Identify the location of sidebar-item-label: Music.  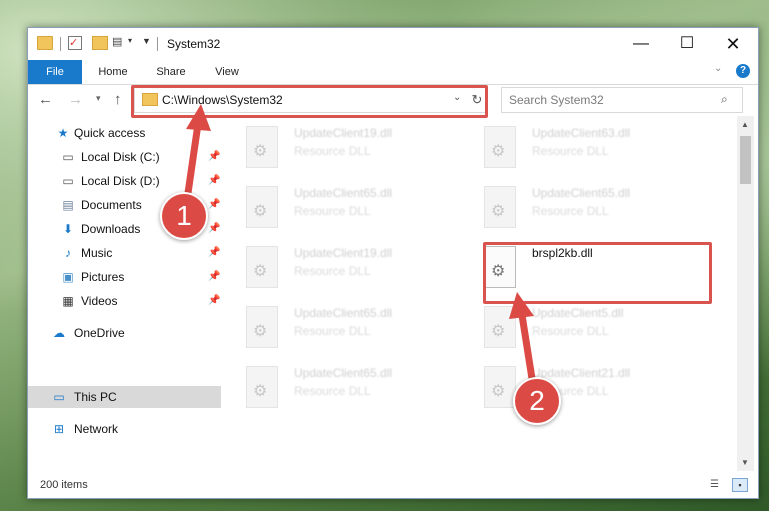
(97, 253).